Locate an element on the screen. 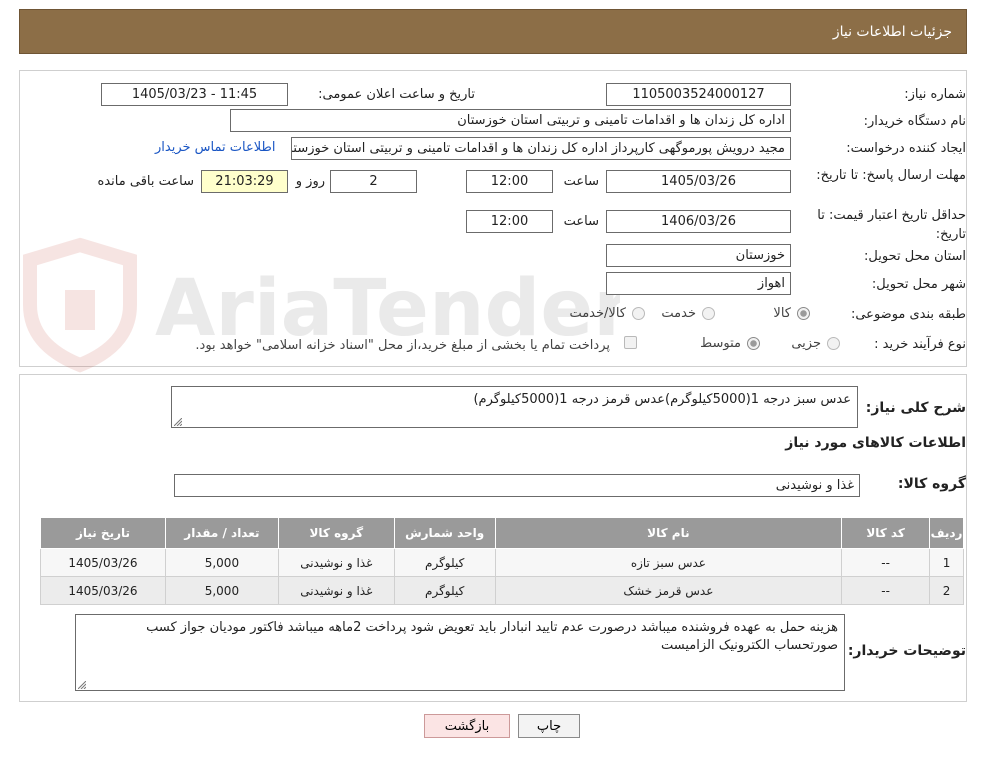 This screenshot has width=985, height=759. page-title: جزئیات اطلاعات نیاز is located at coordinates (892, 32).